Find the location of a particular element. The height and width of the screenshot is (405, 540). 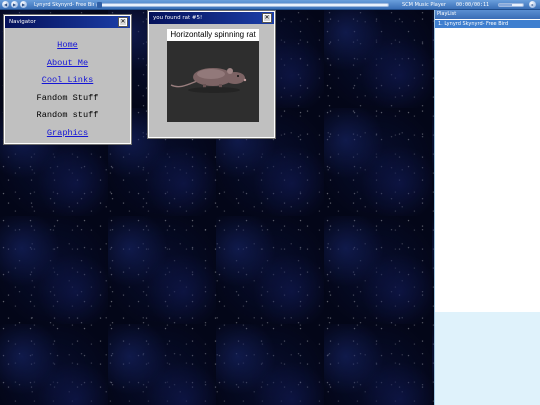

next-button: ▶ is located at coordinates (23, 4).